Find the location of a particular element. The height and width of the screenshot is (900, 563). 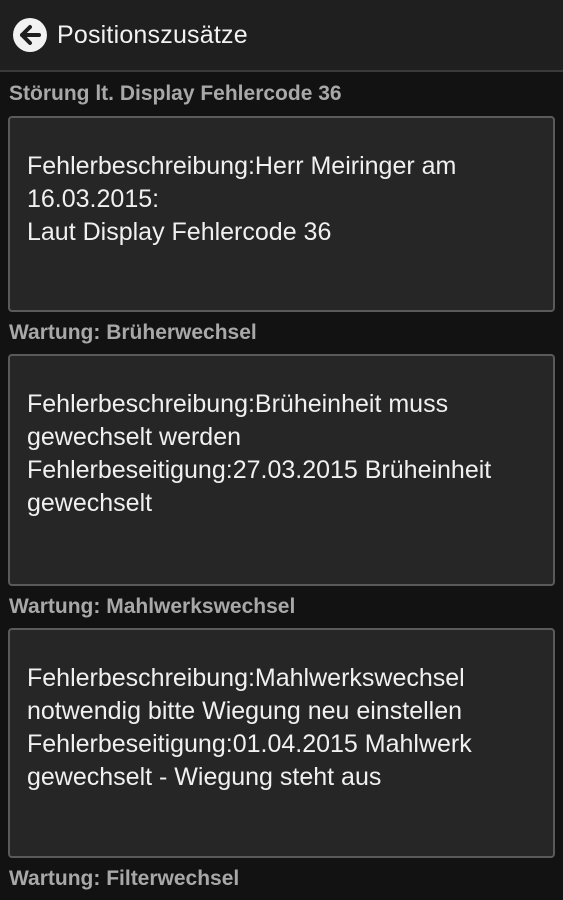

page-title: Positionszusätze is located at coordinates (152, 34).